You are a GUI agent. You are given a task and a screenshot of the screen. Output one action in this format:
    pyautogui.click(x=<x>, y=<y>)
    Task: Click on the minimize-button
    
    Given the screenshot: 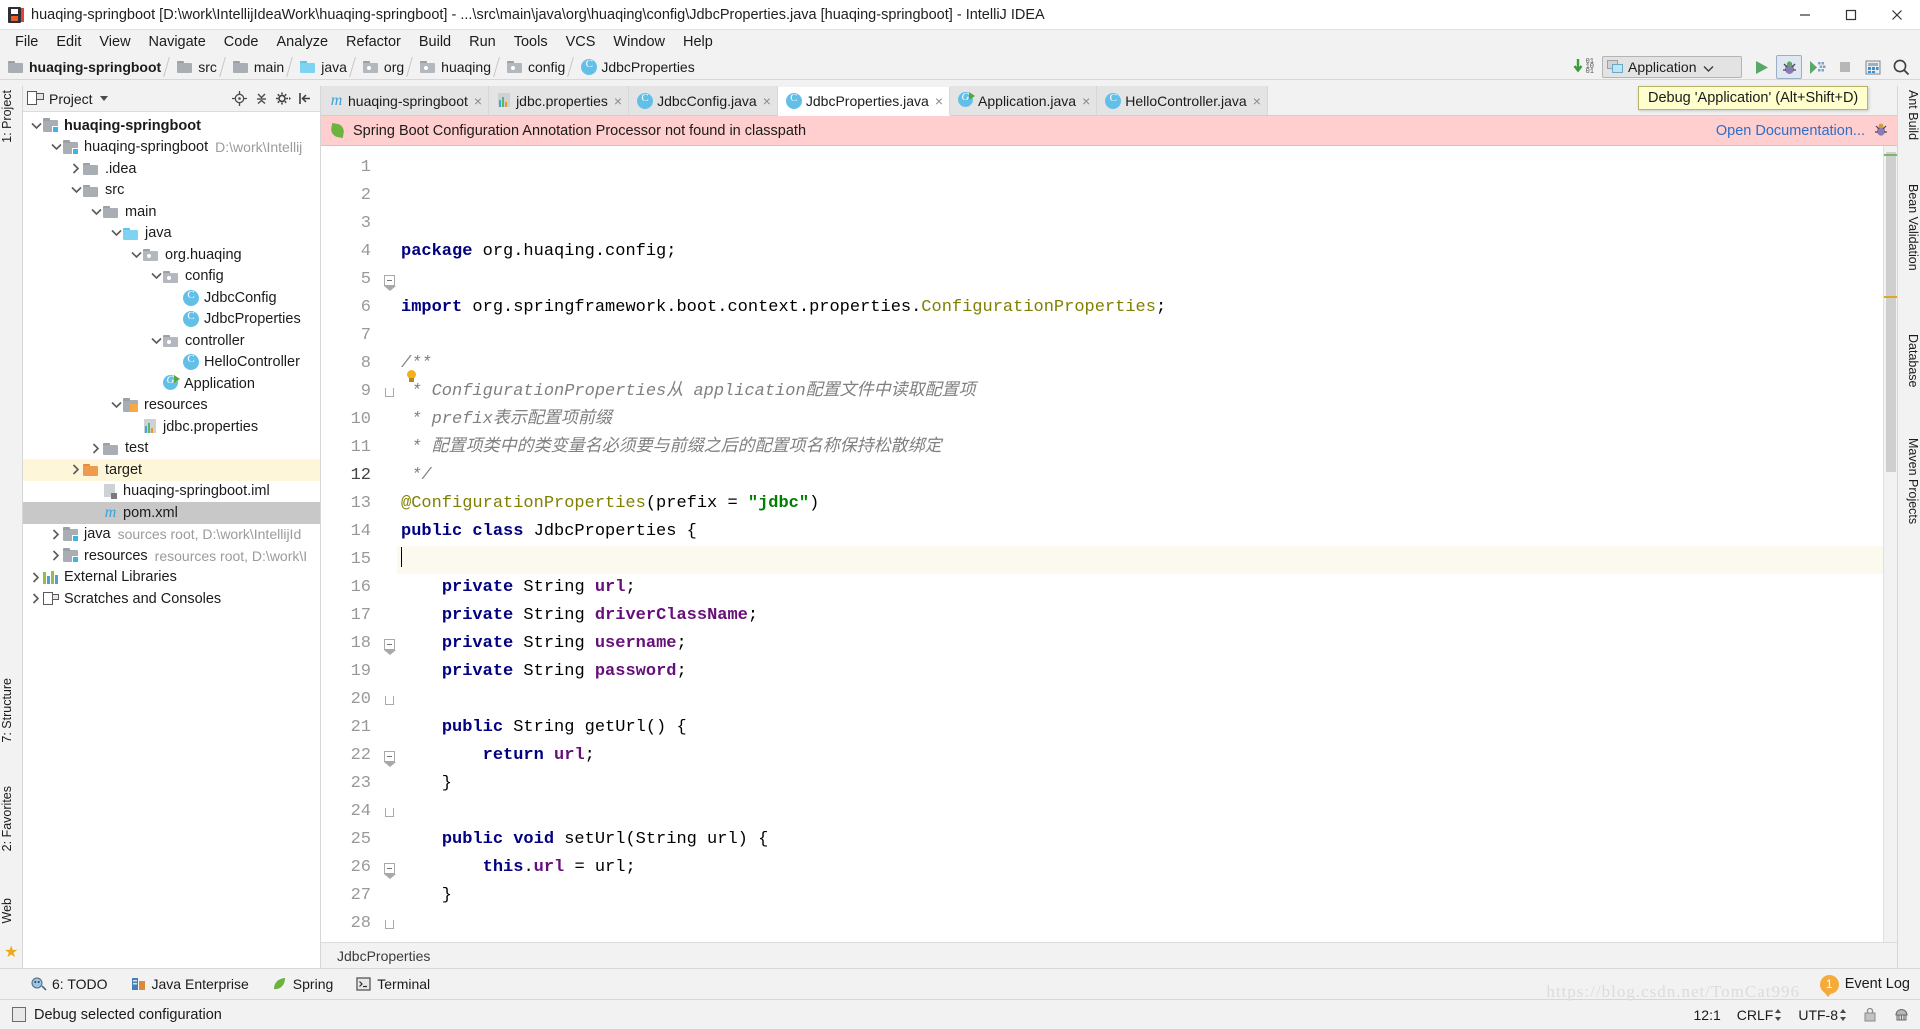 What is the action you would take?
    pyautogui.click(x=1805, y=15)
    